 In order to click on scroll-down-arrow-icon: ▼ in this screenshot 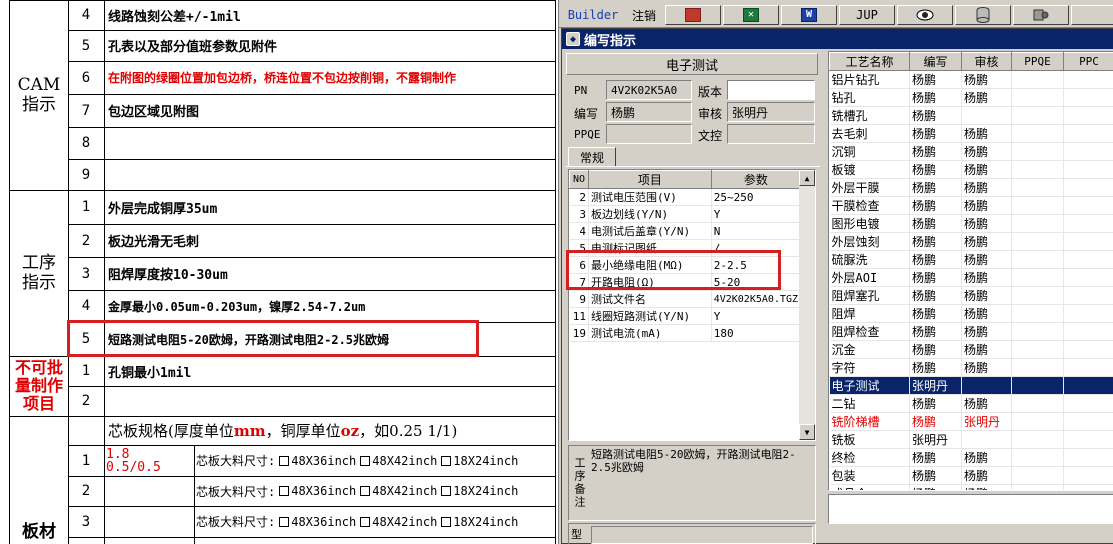, I will do `click(807, 432)`.